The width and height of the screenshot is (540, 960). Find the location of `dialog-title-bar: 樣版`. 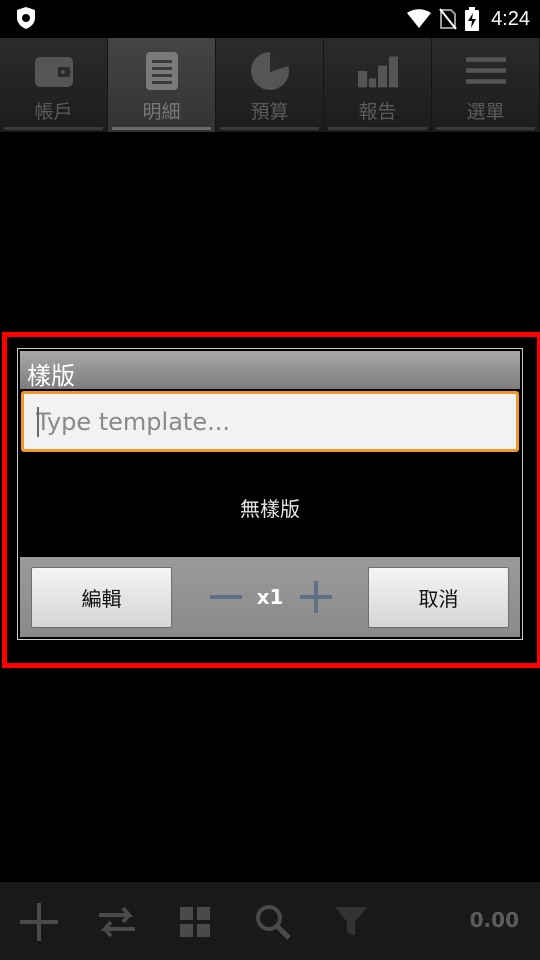

dialog-title-bar: 樣版 is located at coordinates (270, 370).